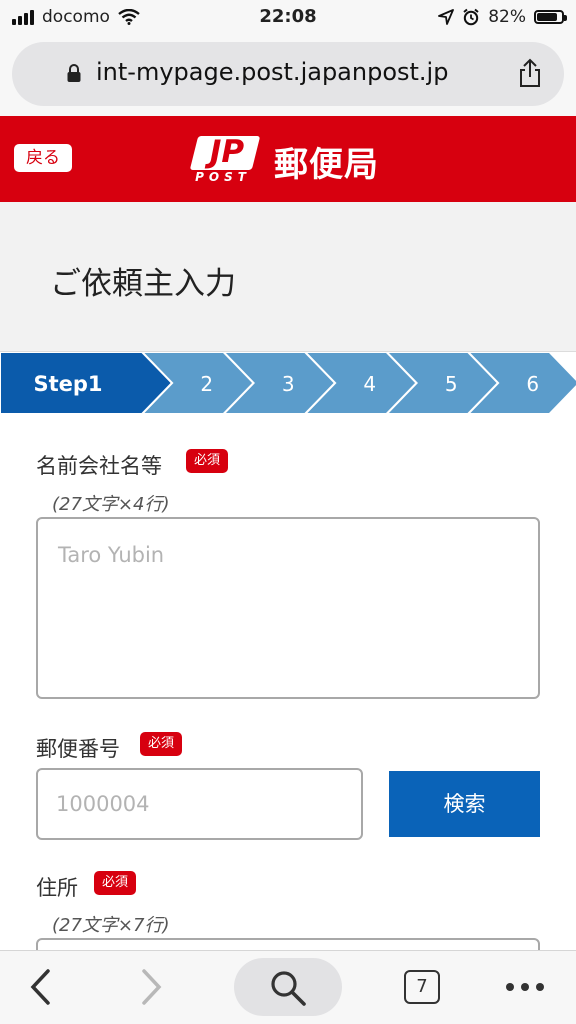 The height and width of the screenshot is (1024, 576). What do you see at coordinates (471, 17) in the screenshot?
I see `alarm-icon` at bounding box center [471, 17].